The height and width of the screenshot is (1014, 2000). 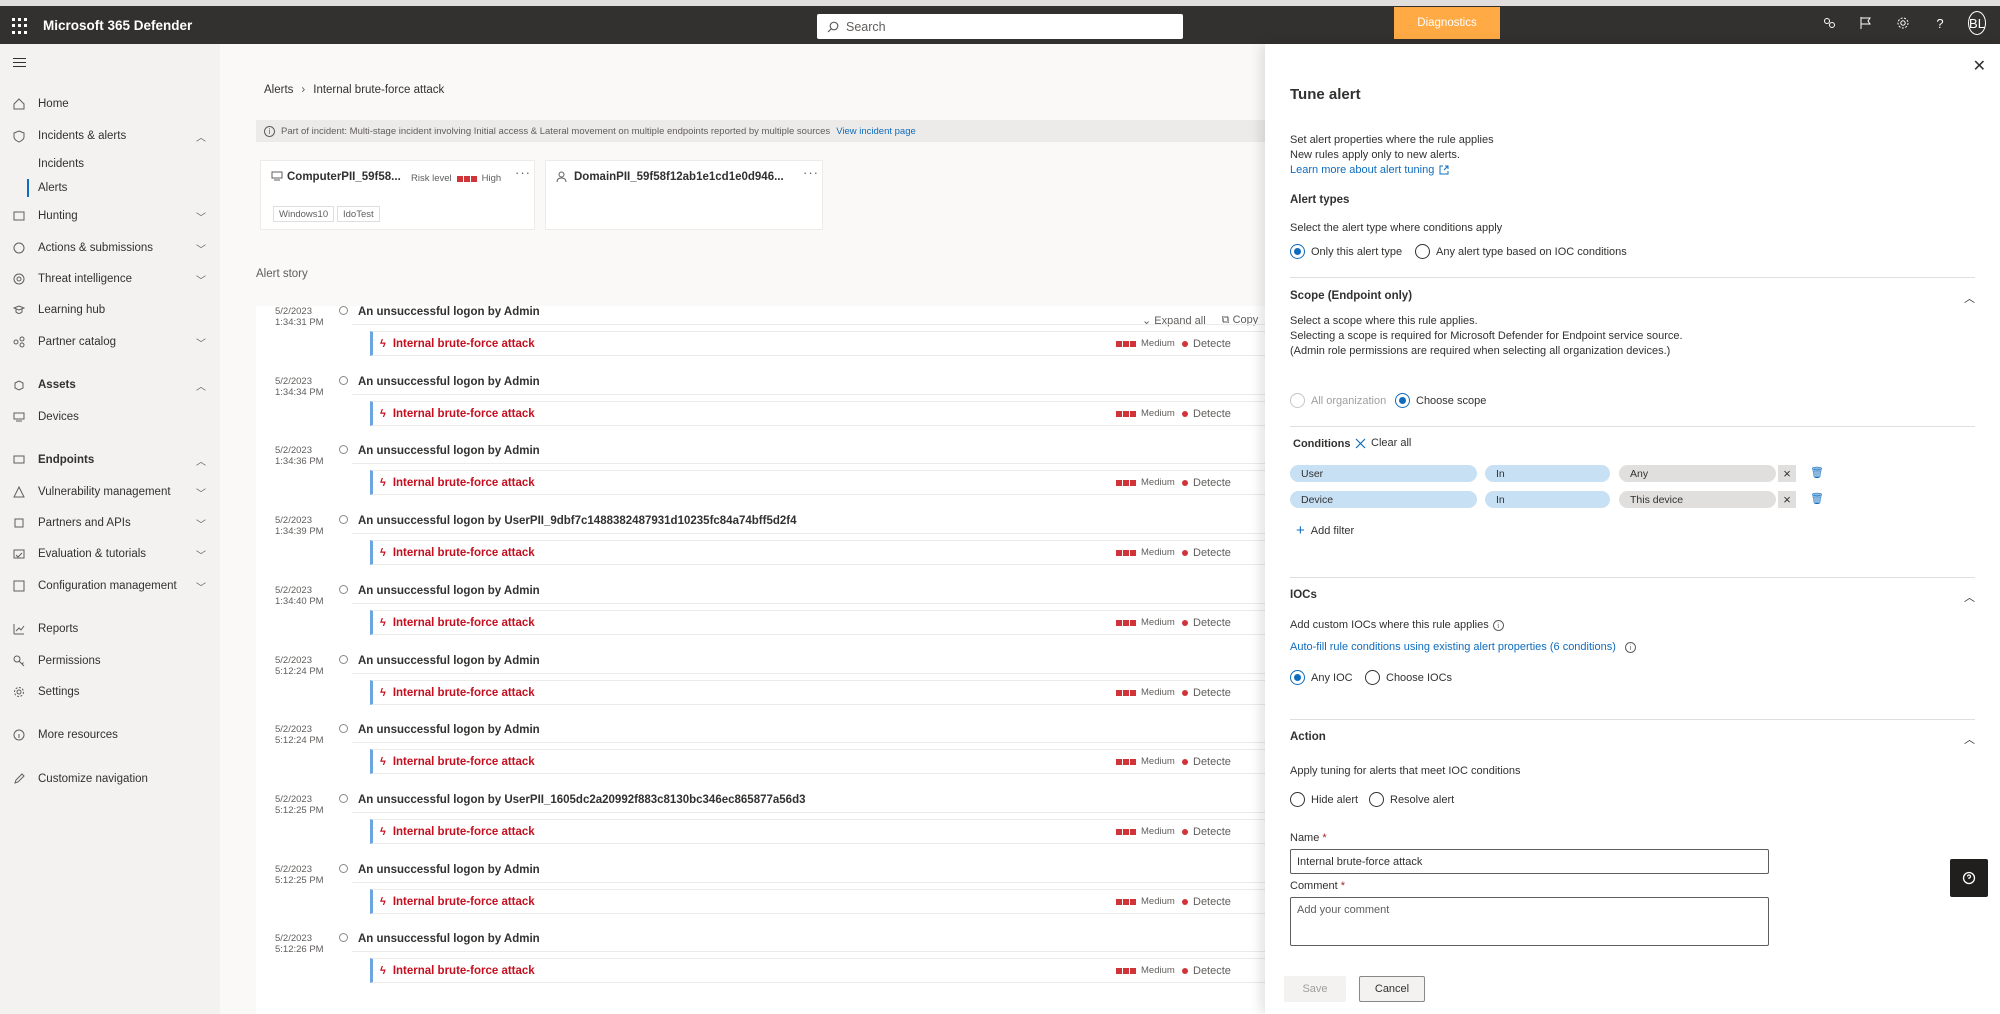 What do you see at coordinates (1440, 400) in the screenshot?
I see `radio-choose-scope: Choose scope` at bounding box center [1440, 400].